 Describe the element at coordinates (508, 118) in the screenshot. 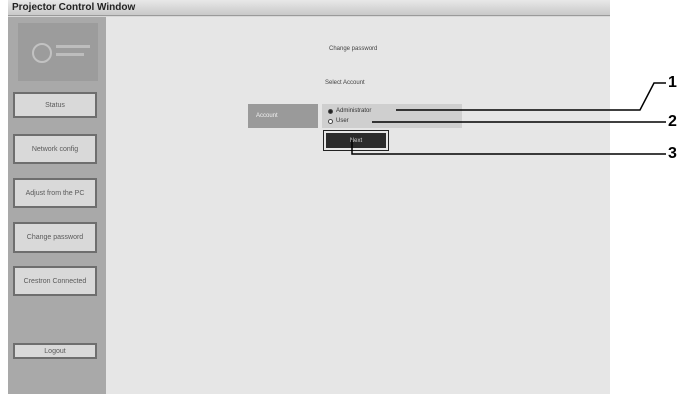

I see `callout-leader-lines` at that location.